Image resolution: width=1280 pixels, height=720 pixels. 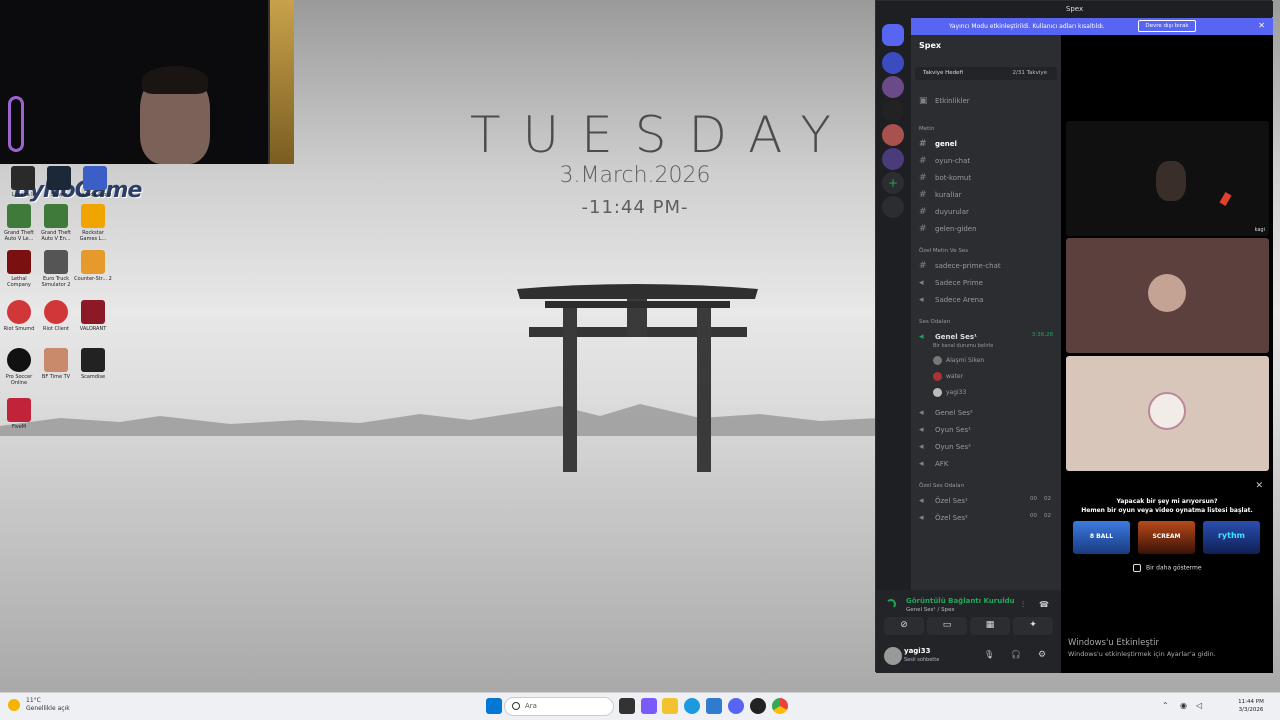 What do you see at coordinates (93, 316) in the screenshot?
I see `desktop-icon: VALORANT` at bounding box center [93, 316].